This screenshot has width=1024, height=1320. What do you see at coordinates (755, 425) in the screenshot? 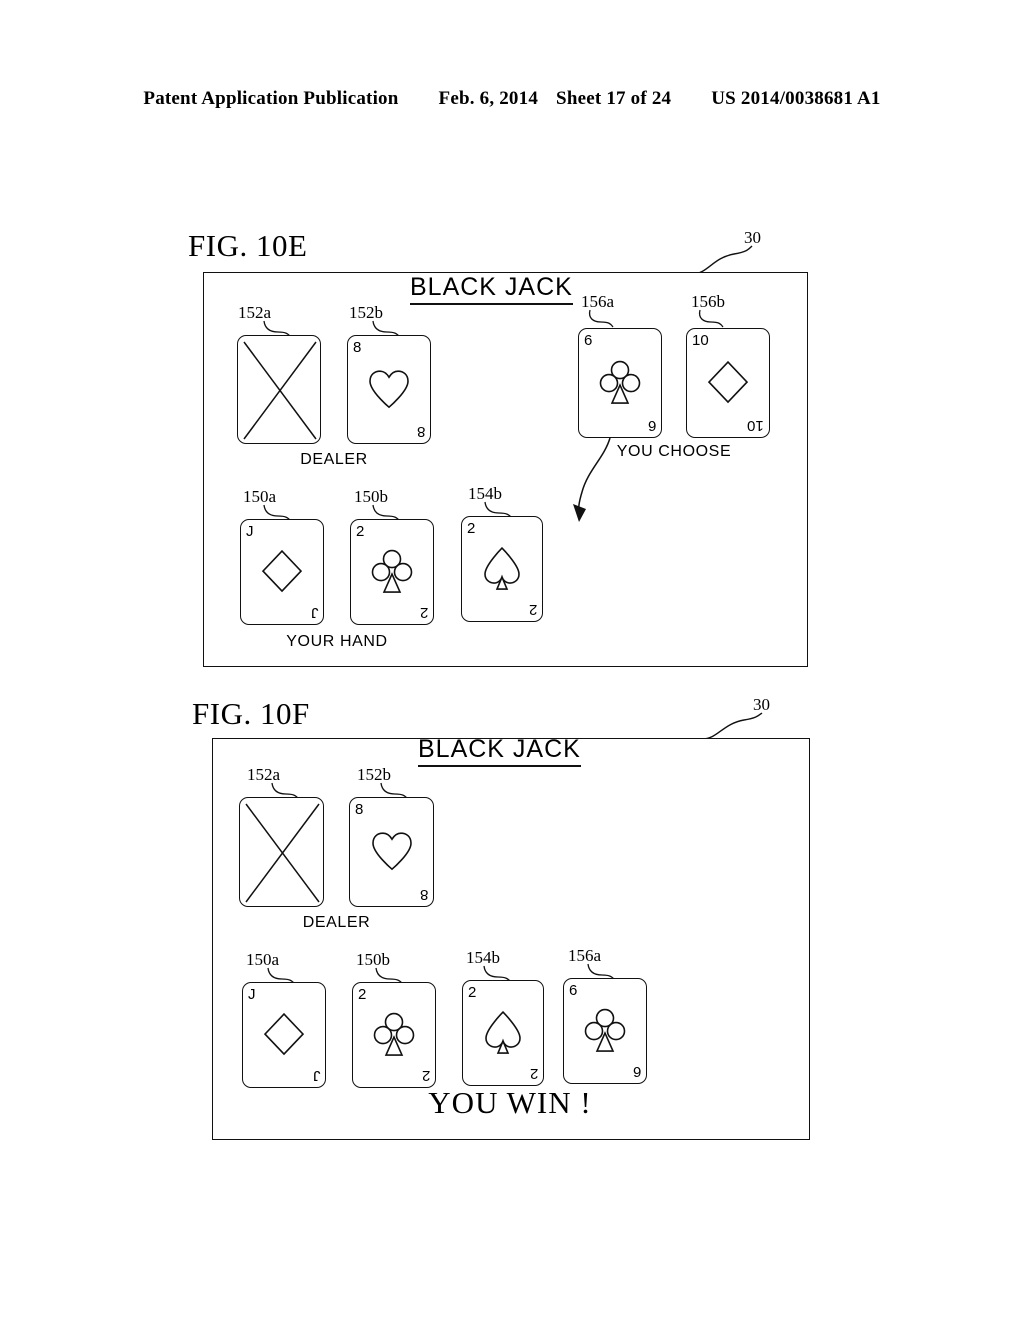
I see `card-rank-bottom-right: 10` at bounding box center [755, 425].